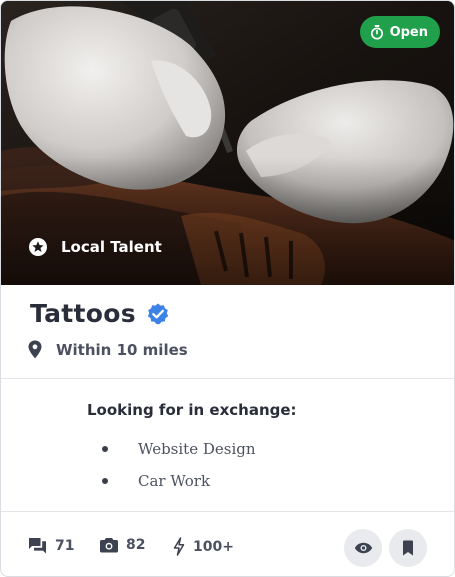 The height and width of the screenshot is (577, 455). Describe the element at coordinates (37, 546) in the screenshot. I see `comments-icon` at that location.